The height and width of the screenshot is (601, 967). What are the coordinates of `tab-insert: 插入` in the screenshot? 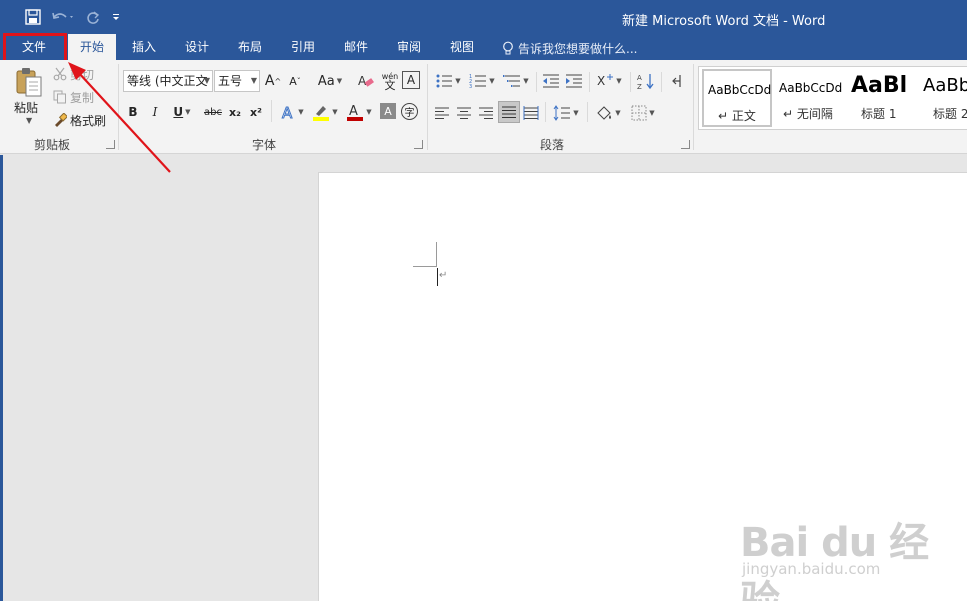 It's located at (144, 47).